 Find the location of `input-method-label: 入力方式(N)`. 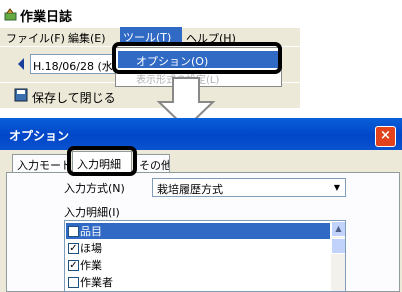

input-method-label: 入力方式(N) is located at coordinates (94, 188).